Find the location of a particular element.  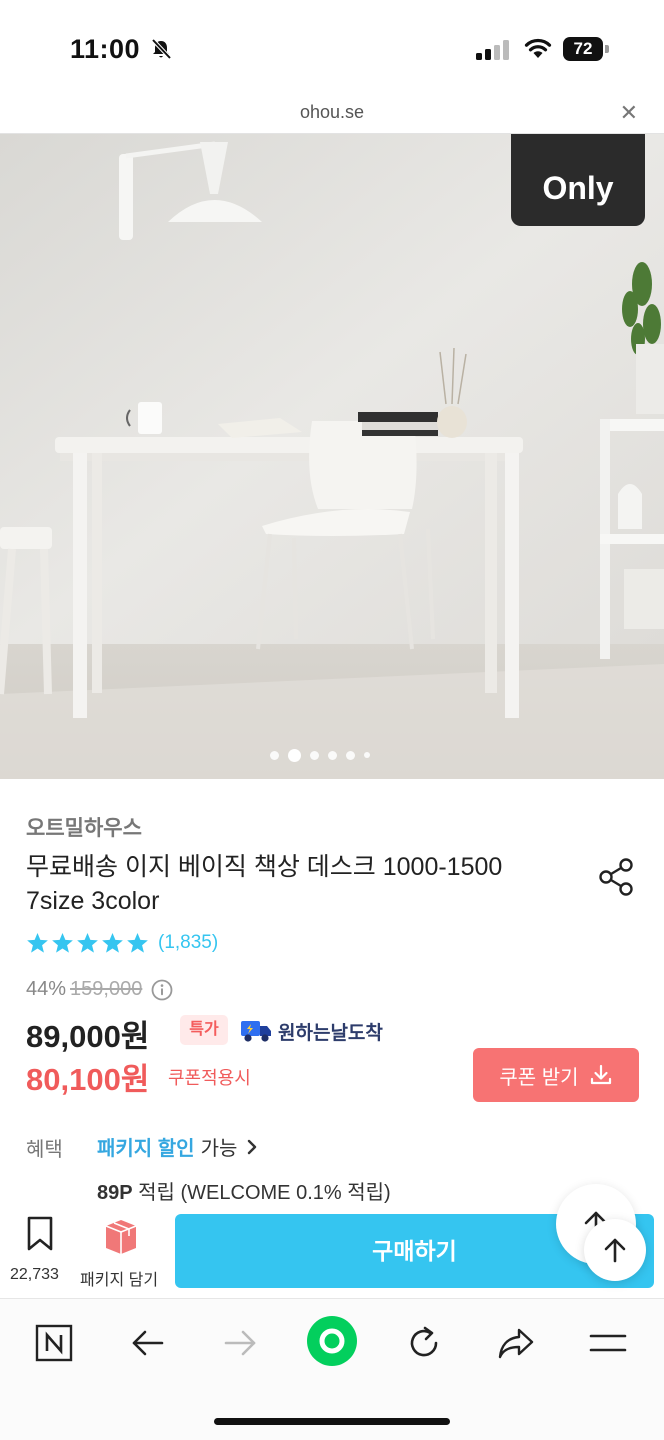

chevron-right-icon is located at coordinates (252, 1146).